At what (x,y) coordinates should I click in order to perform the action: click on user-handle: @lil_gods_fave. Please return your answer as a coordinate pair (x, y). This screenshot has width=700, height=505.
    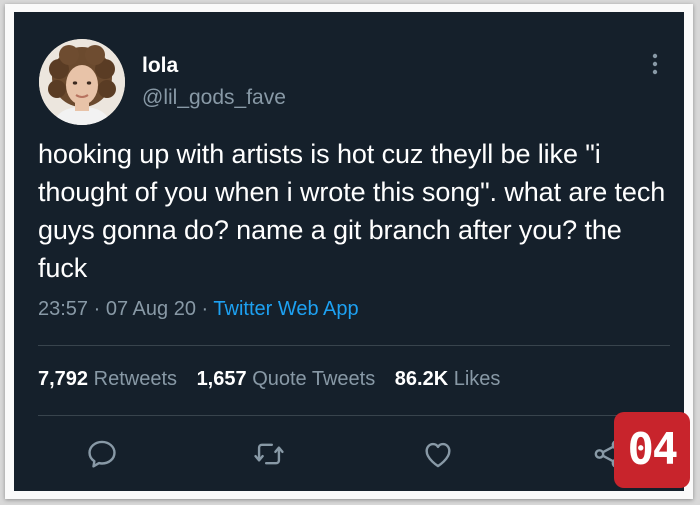
    Looking at the image, I should click on (214, 98).